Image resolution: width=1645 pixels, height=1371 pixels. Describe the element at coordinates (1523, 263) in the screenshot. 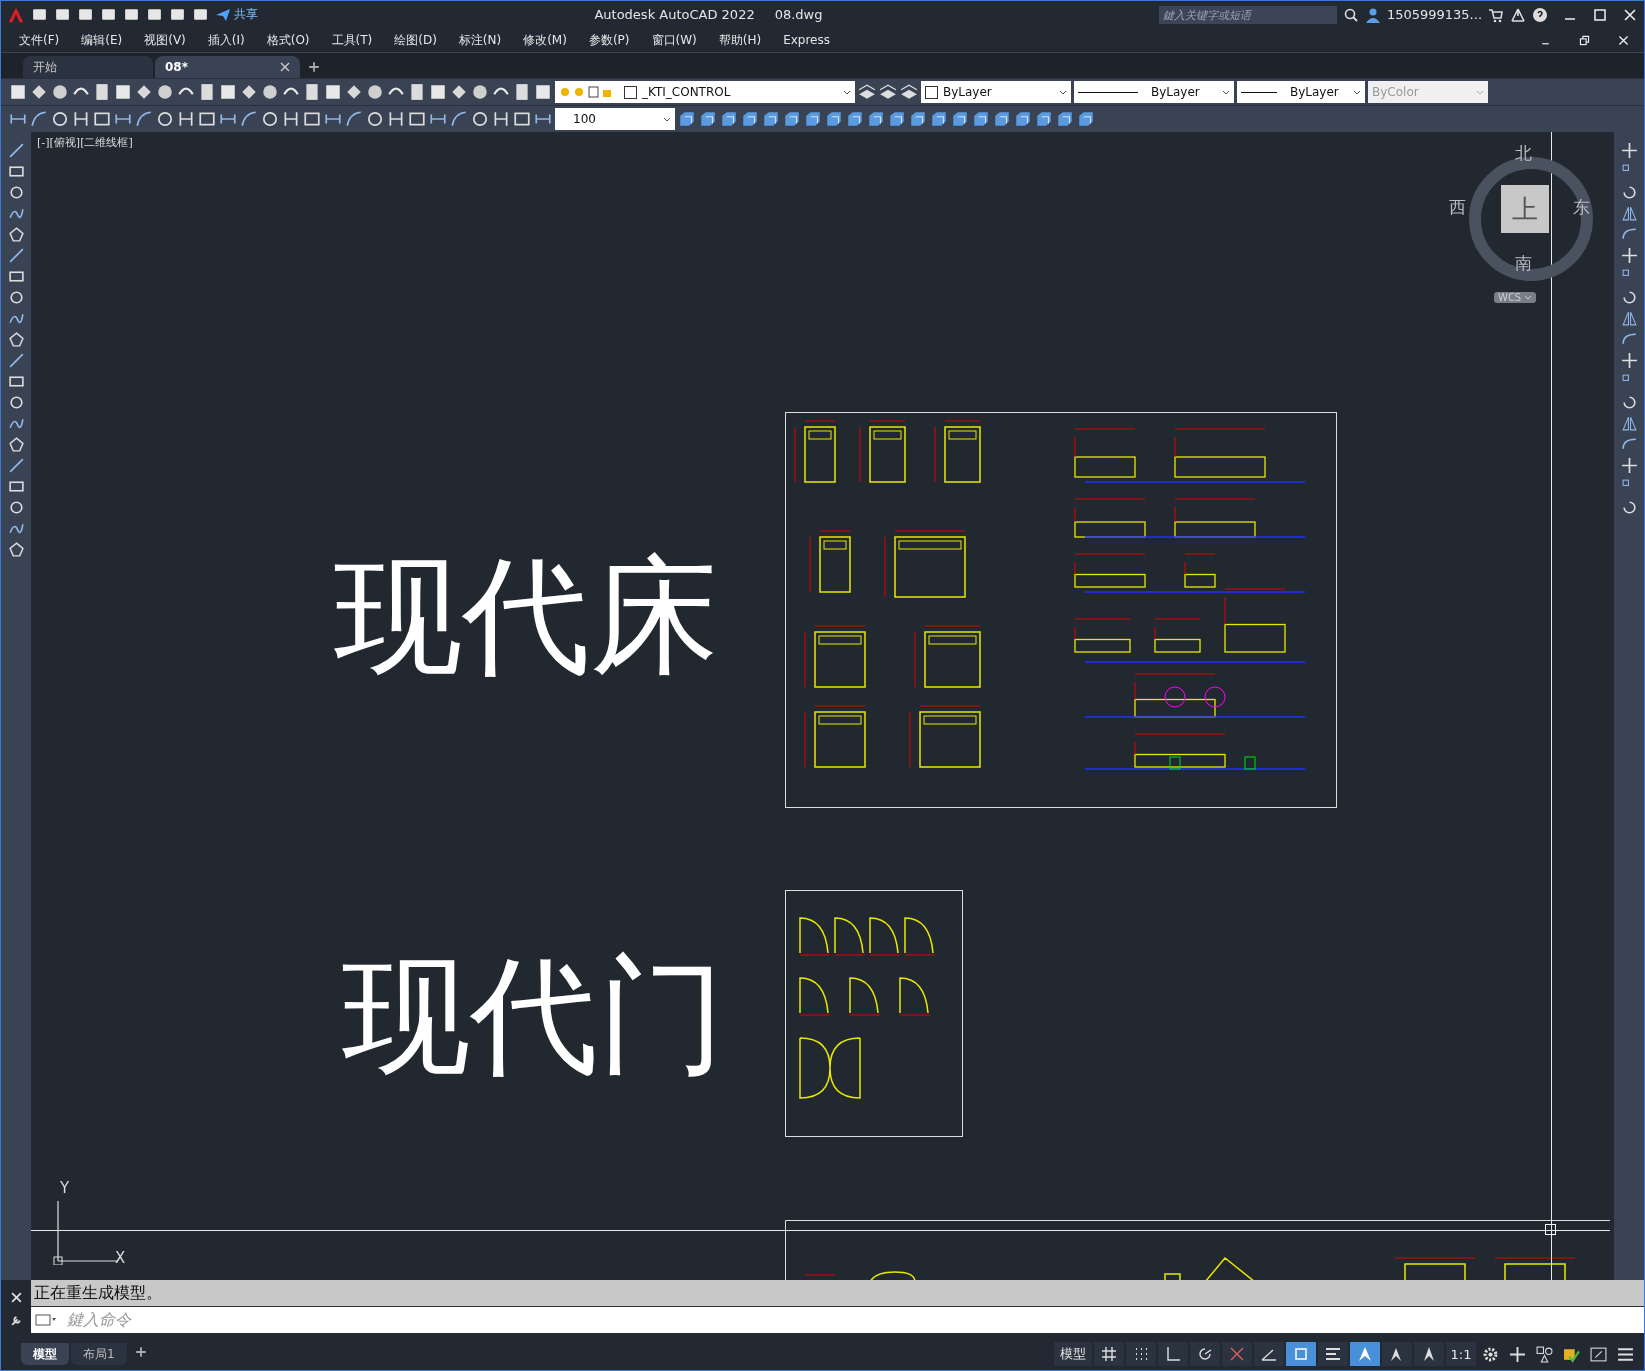

I see `compass-label: 南` at that location.